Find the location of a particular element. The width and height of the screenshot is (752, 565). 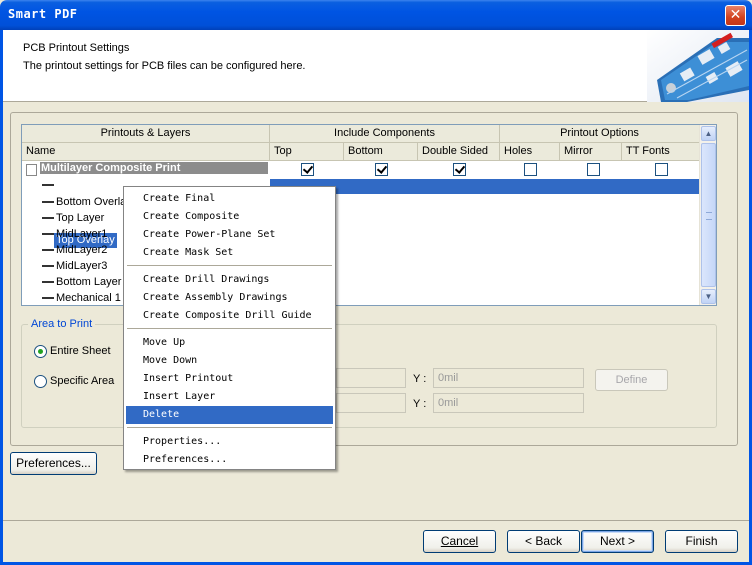

printout-name: Multilayer Composite Print is located at coordinates (154, 168).